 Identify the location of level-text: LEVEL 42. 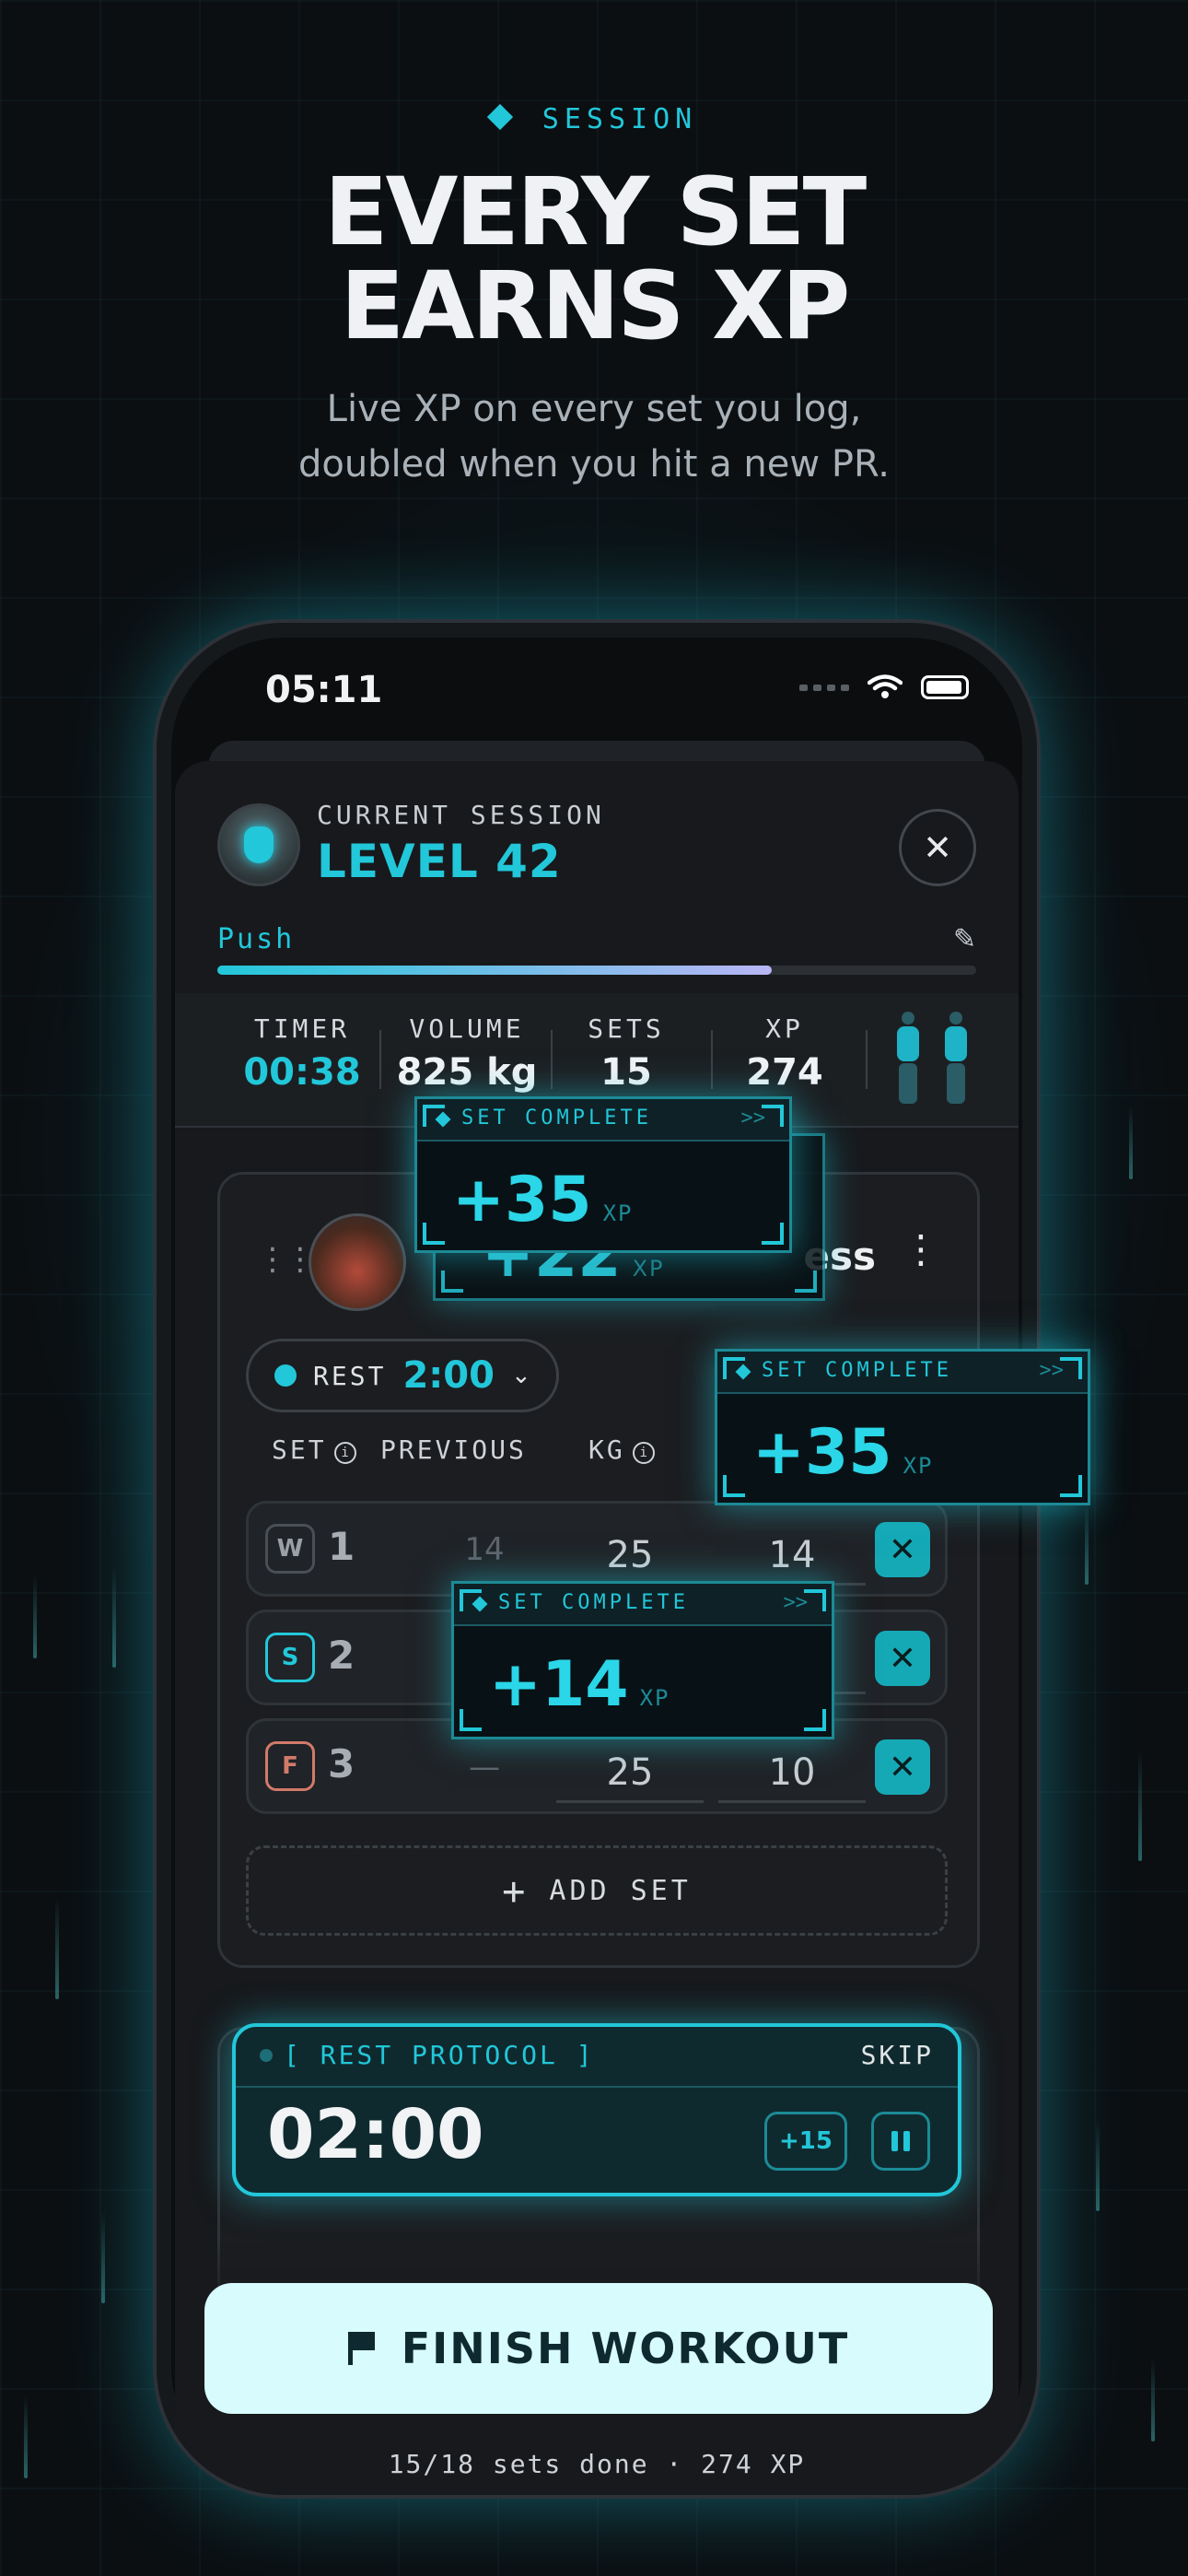
(439, 861).